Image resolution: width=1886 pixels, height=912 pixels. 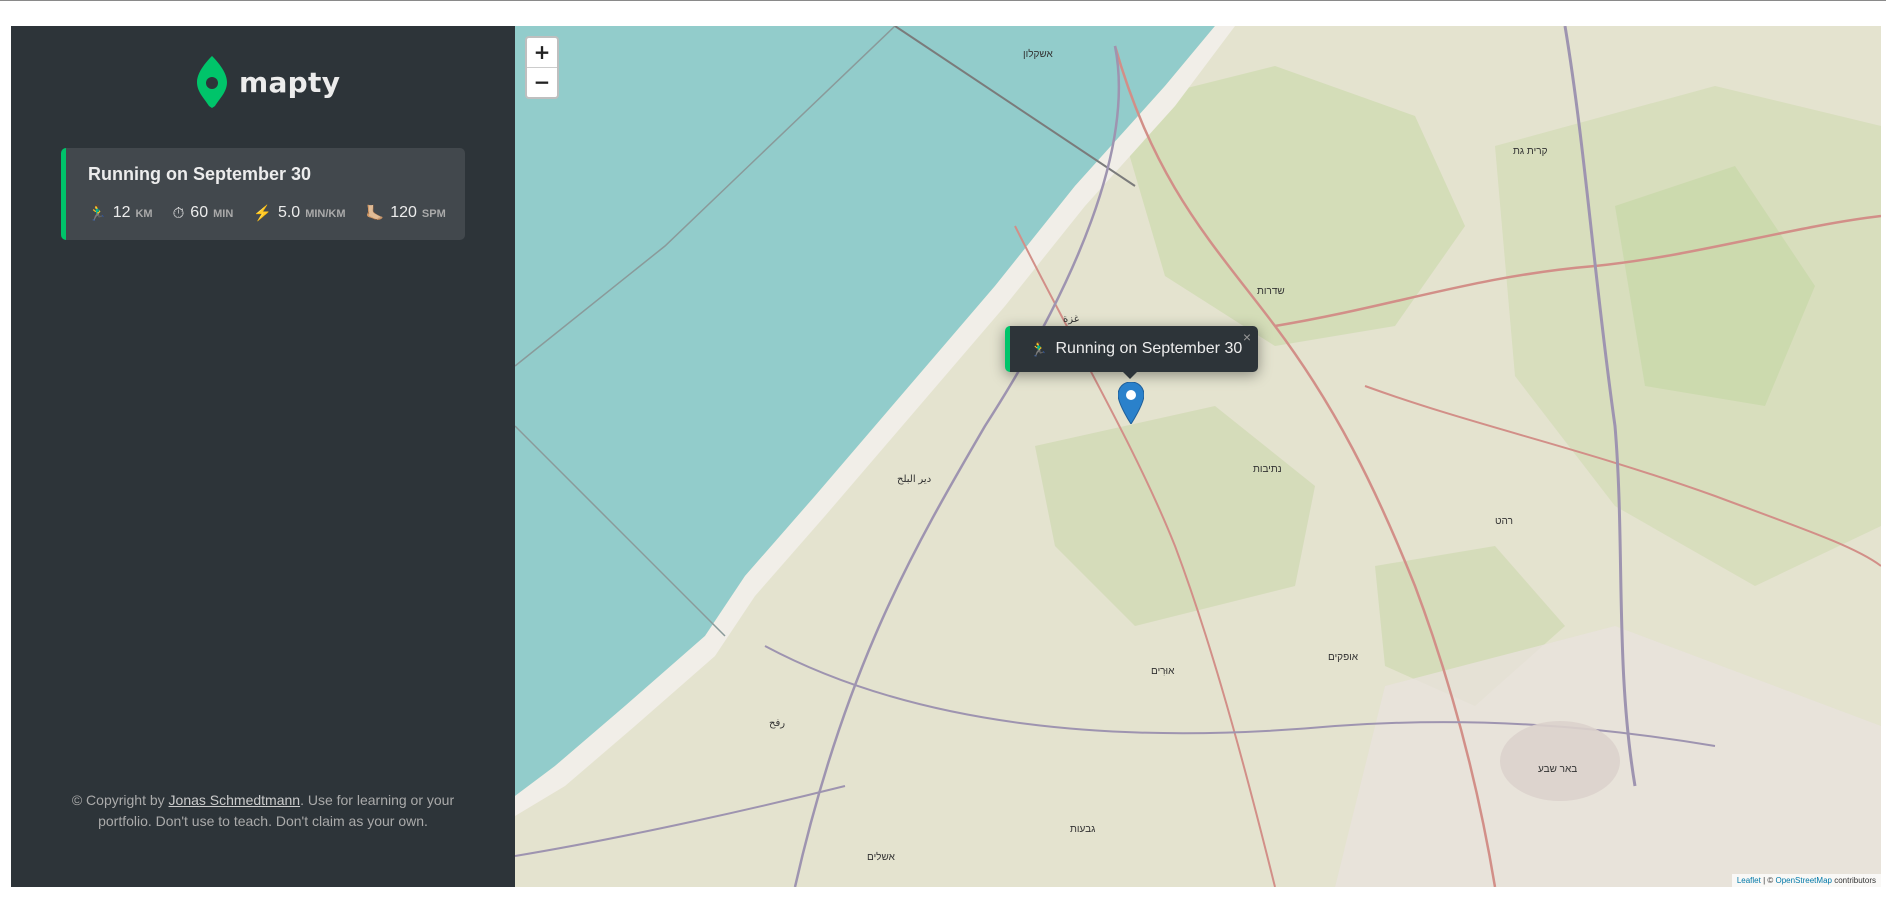 I want to click on lightning-icon: ⚡️, so click(x=262, y=213).